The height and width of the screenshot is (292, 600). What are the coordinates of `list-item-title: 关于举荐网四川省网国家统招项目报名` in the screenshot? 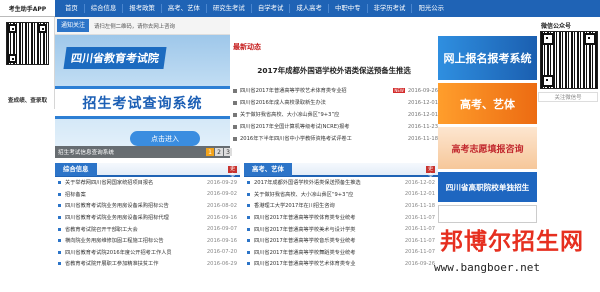 It's located at (134, 182).